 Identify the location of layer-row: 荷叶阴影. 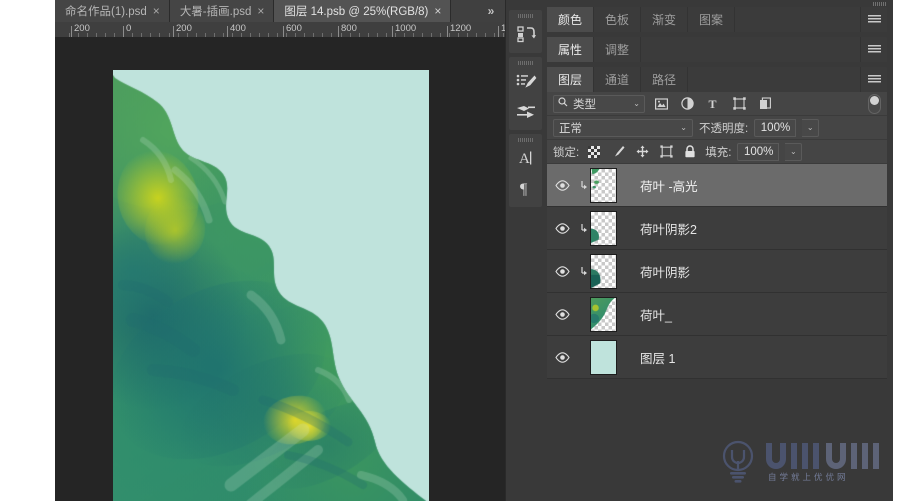
(717, 271).